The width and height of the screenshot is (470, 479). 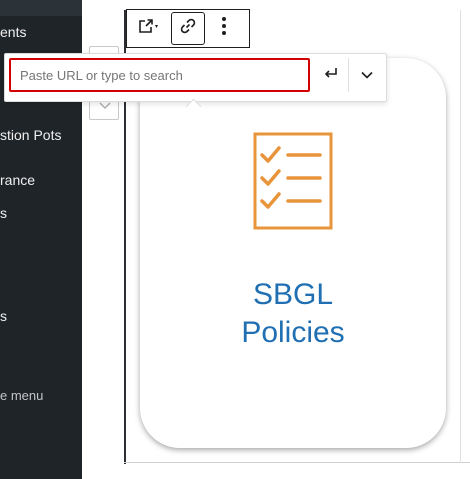 I want to click on block-toolbar, so click(x=188, y=28).